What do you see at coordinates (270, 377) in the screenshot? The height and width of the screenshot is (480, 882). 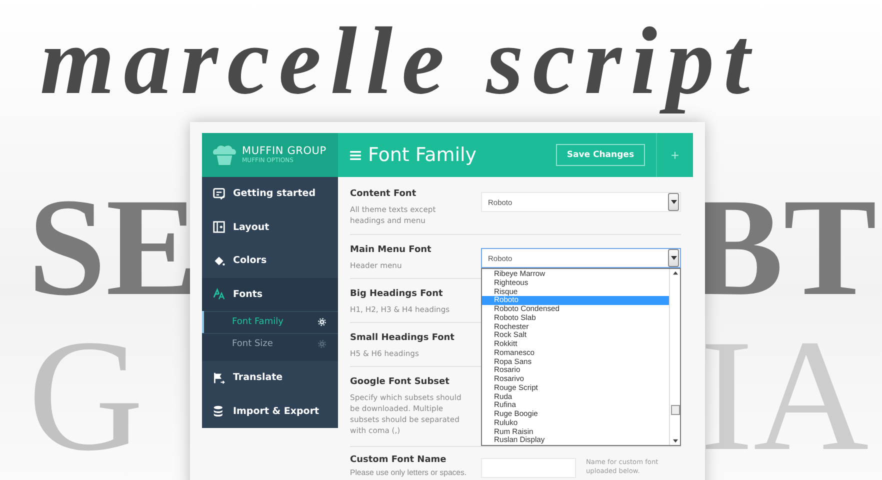 I see `sidebar-item: Translate` at bounding box center [270, 377].